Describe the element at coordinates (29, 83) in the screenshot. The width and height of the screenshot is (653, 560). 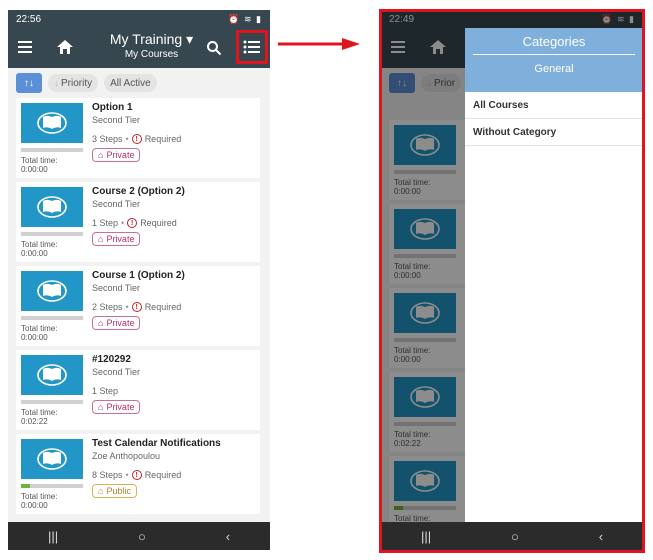
I see `sort-button: ↑↓` at that location.